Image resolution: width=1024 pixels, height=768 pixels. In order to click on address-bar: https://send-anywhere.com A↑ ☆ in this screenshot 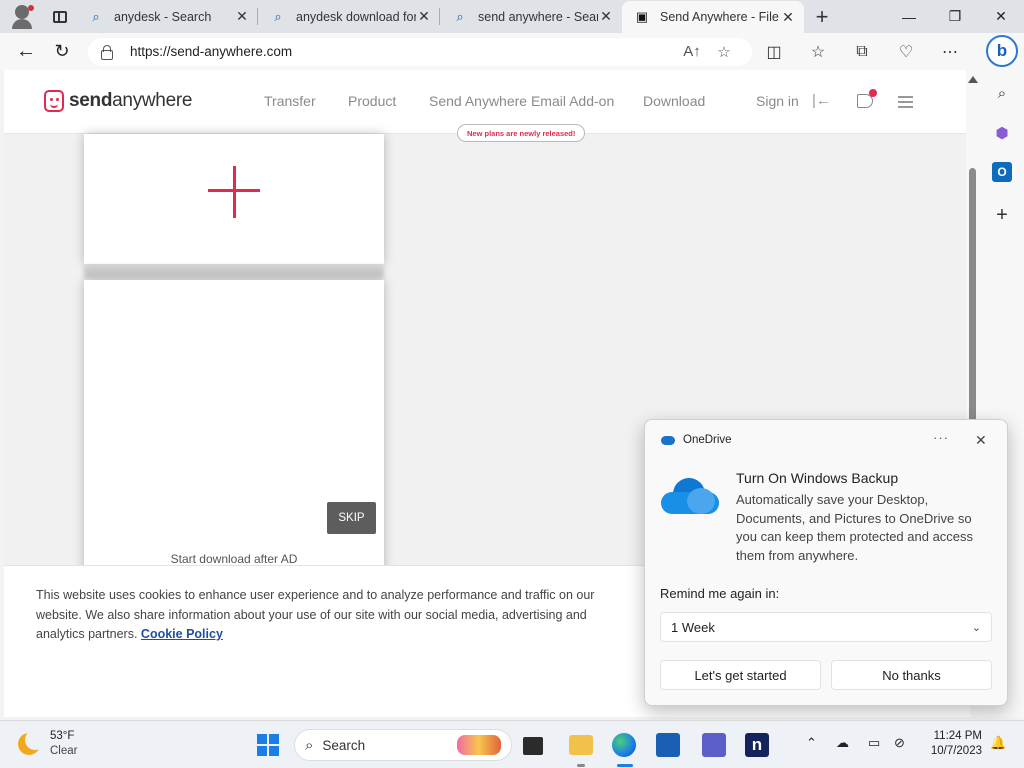, I will do `click(420, 51)`.